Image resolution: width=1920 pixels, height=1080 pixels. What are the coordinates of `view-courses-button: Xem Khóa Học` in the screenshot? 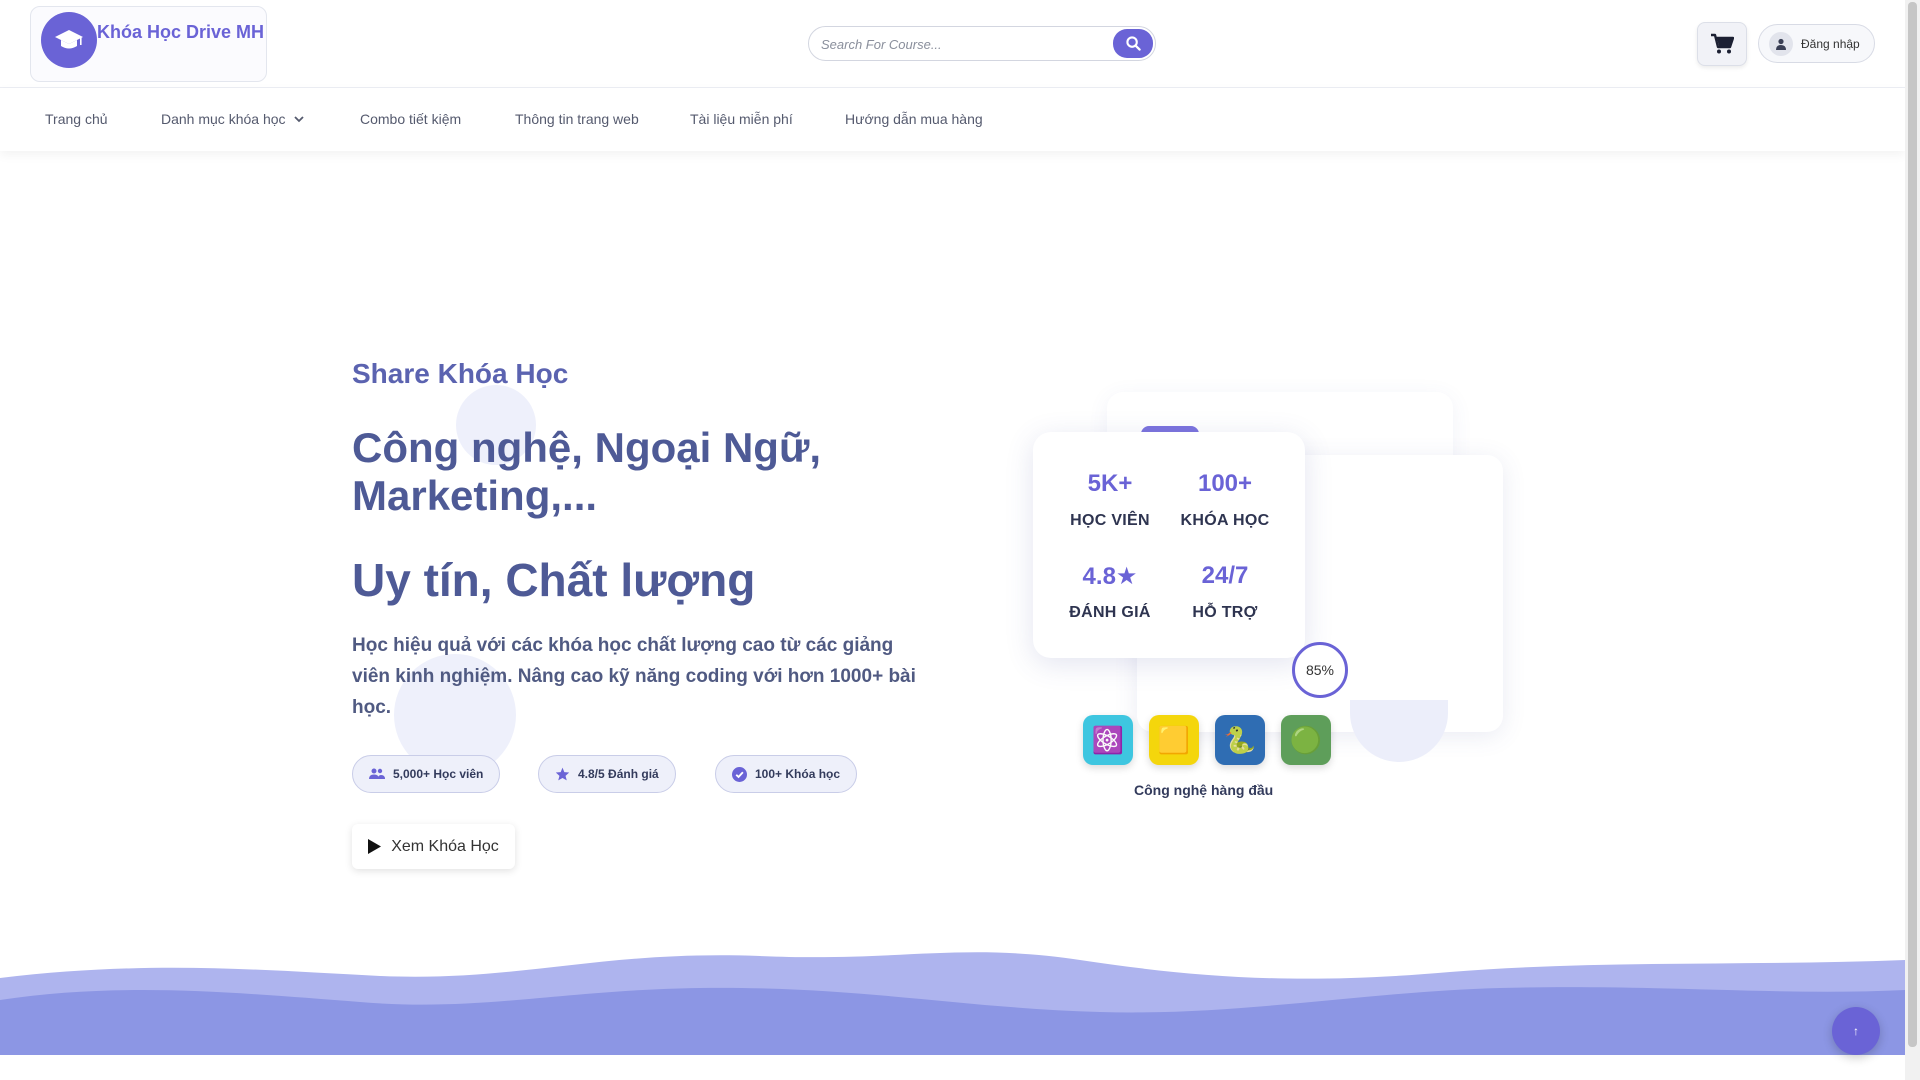 It's located at (433, 846).